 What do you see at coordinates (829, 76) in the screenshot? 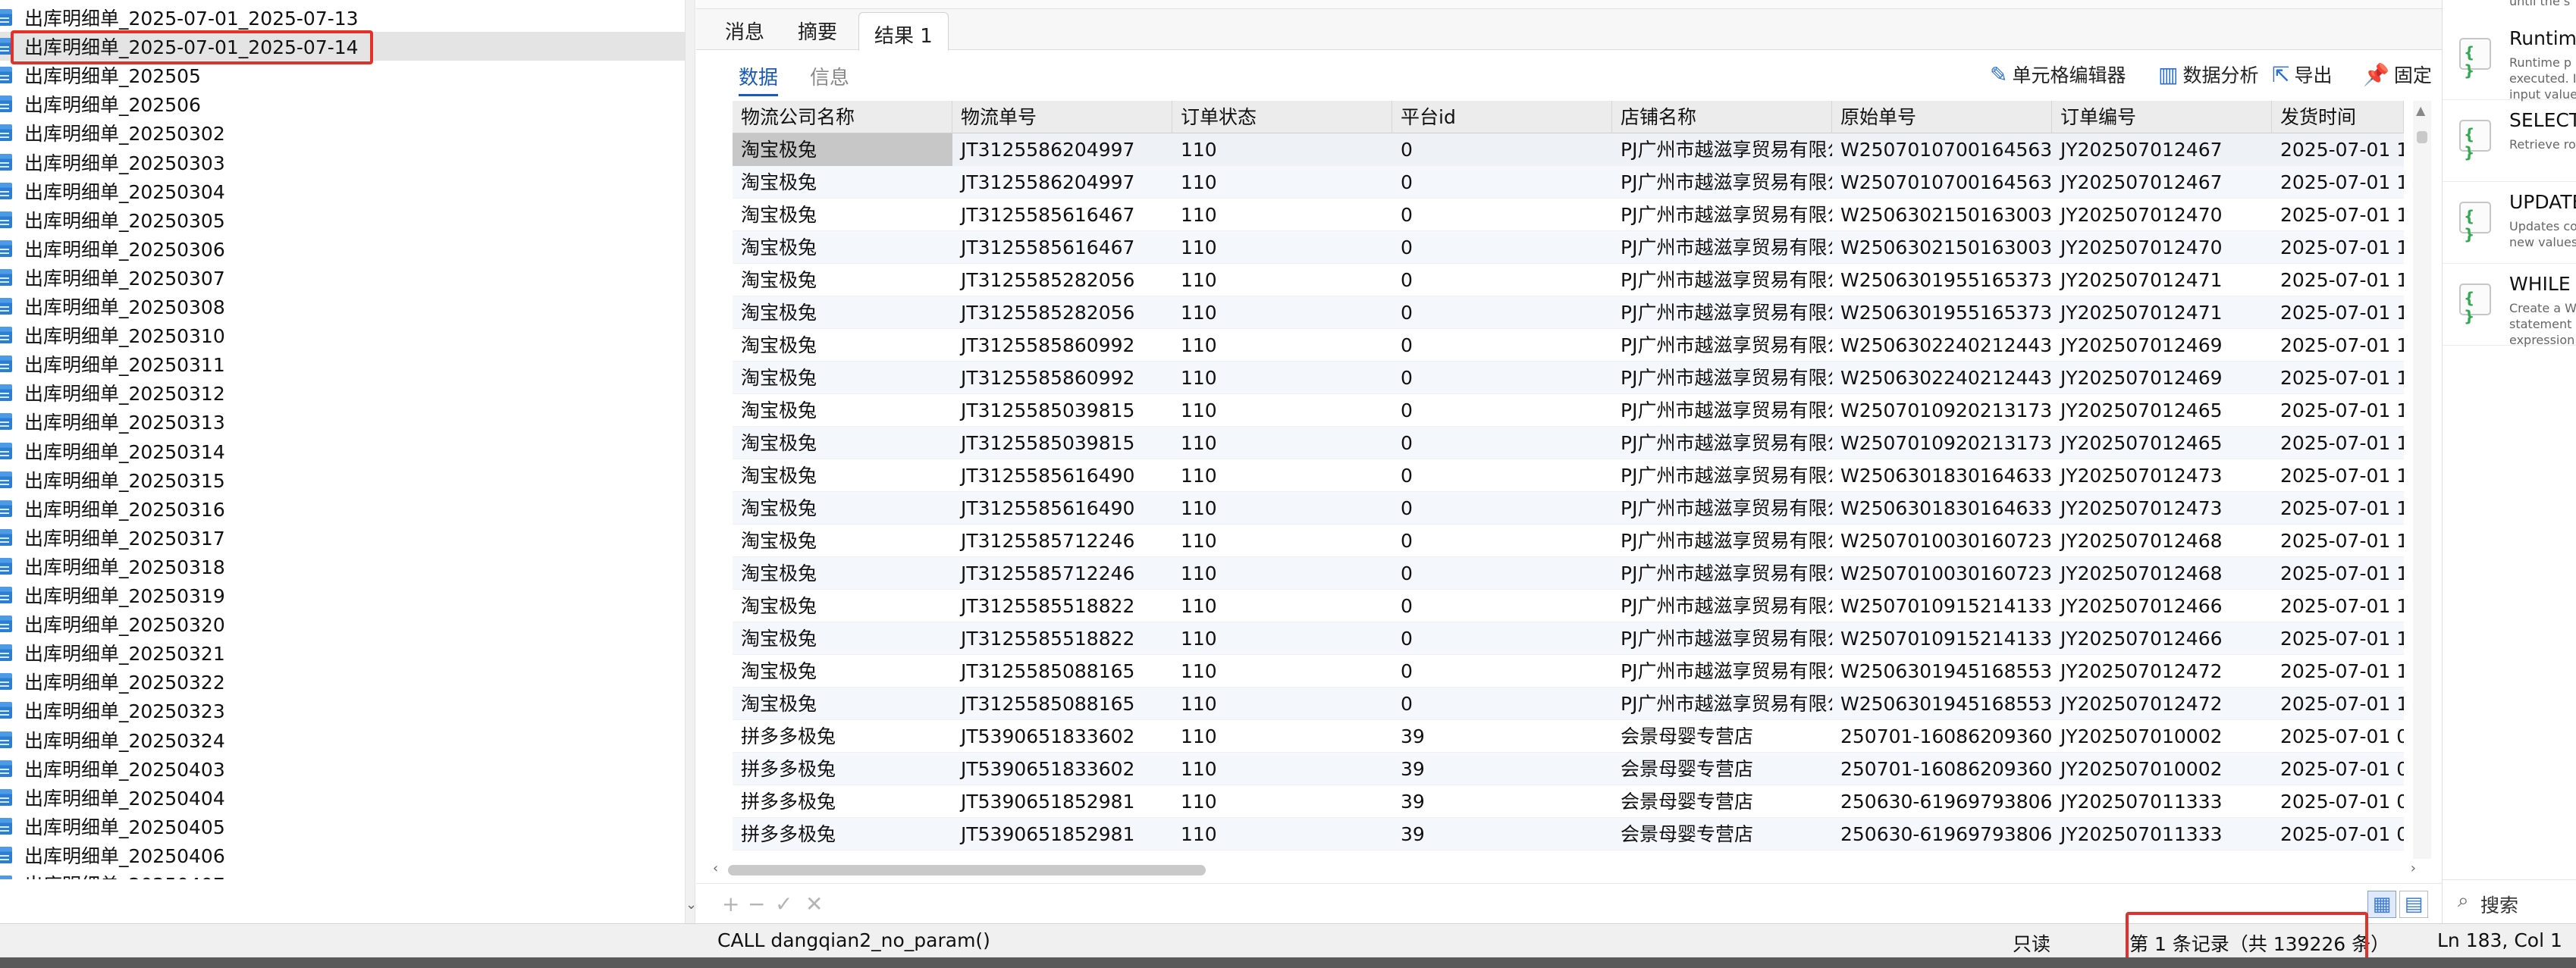
I see `subtab-info: 信息` at bounding box center [829, 76].